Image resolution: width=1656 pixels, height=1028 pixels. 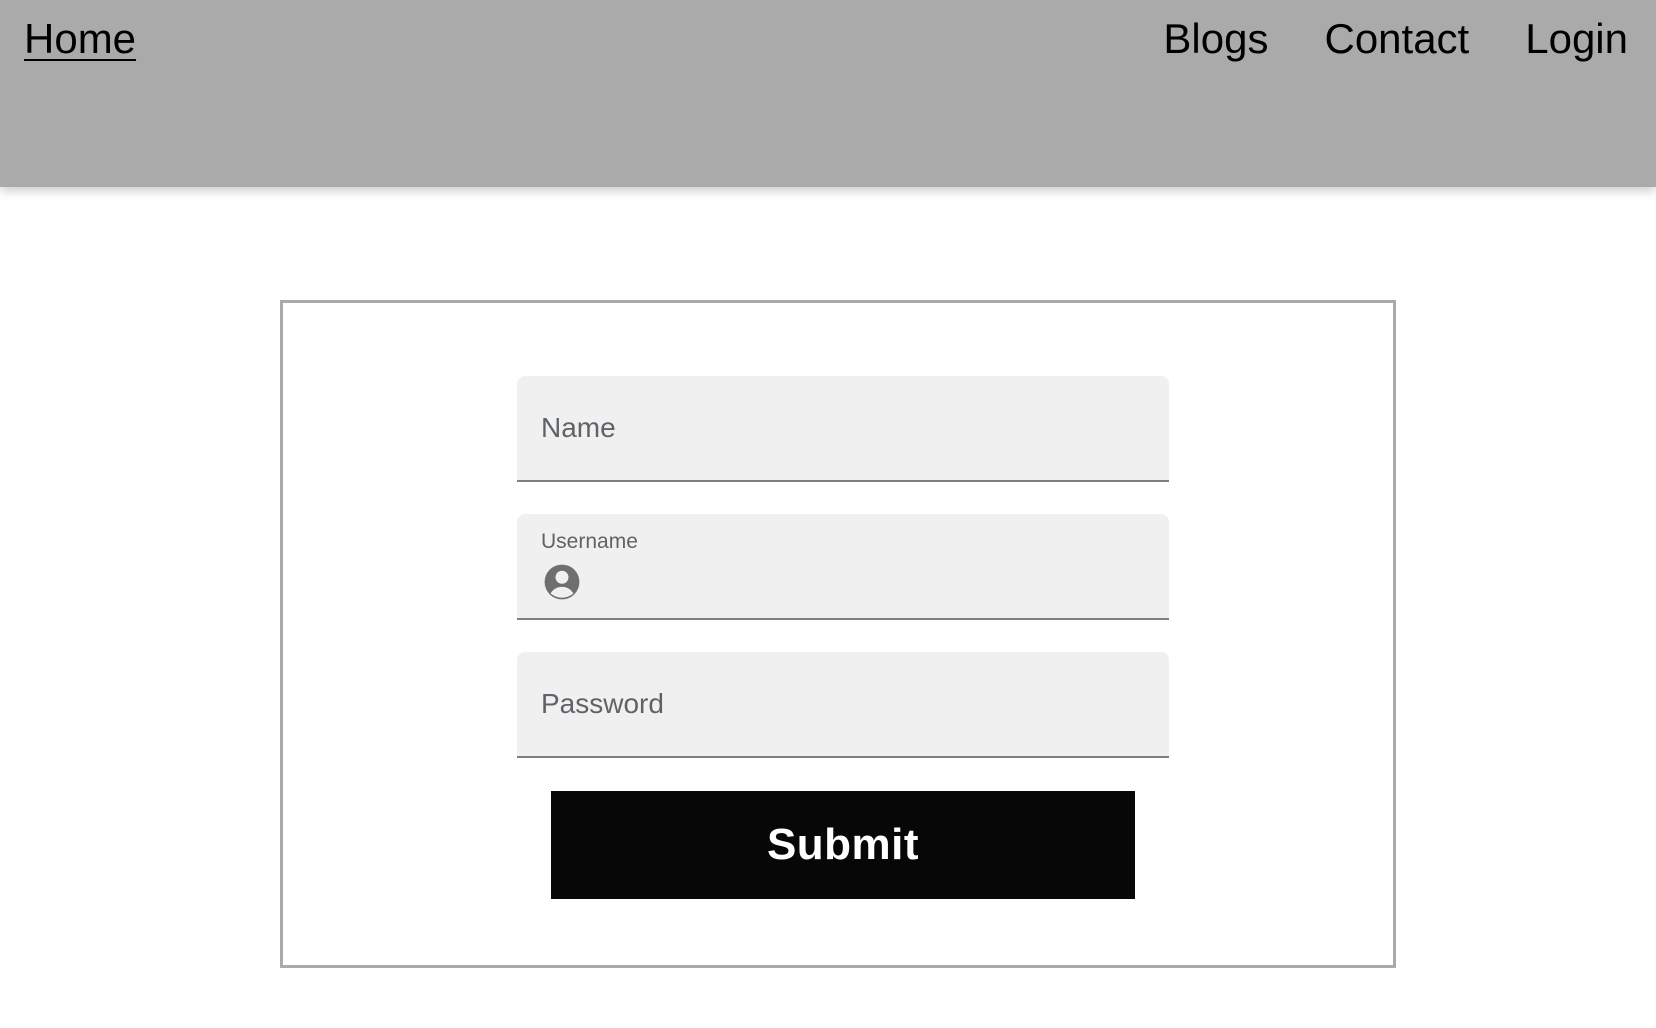 I want to click on login-link: Login, so click(x=1576, y=39).